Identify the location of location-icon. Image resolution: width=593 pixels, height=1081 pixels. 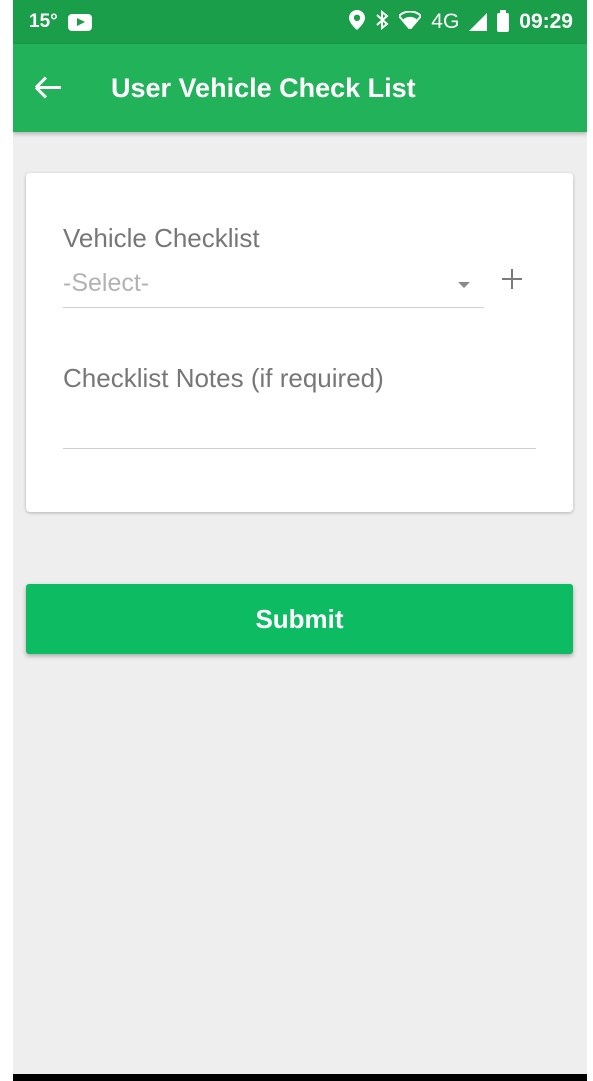
(357, 22).